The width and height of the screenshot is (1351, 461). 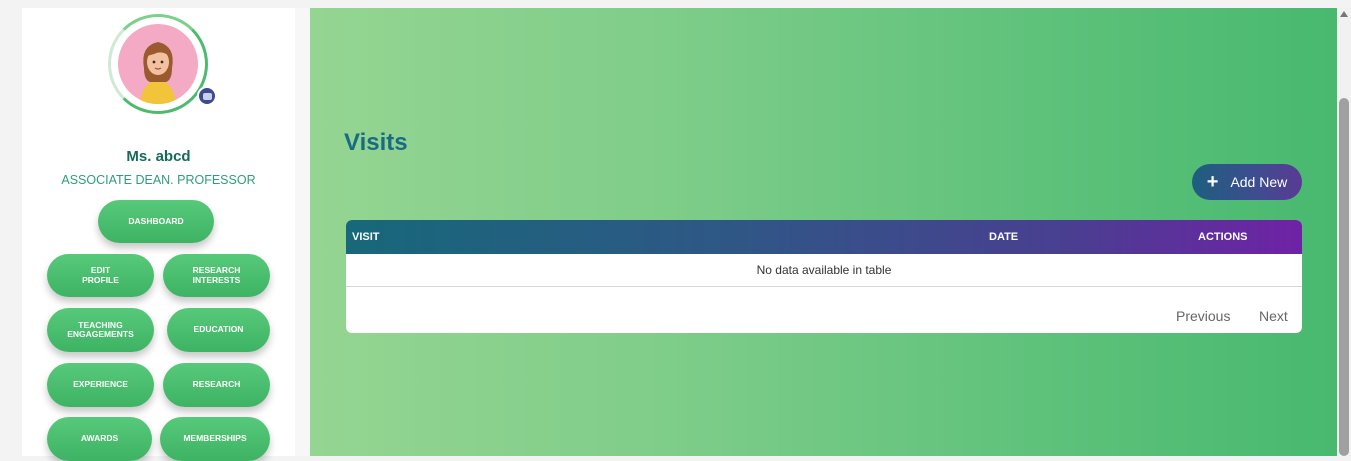 I want to click on awards-button: AWARDS, so click(x=99, y=439).